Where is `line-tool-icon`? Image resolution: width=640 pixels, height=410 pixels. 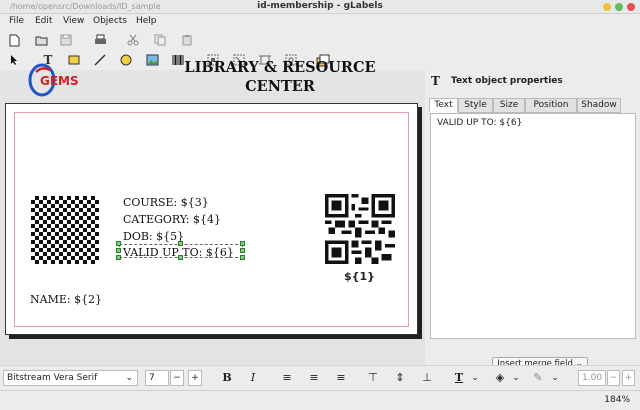
line-tool-icon is located at coordinates (100, 60).